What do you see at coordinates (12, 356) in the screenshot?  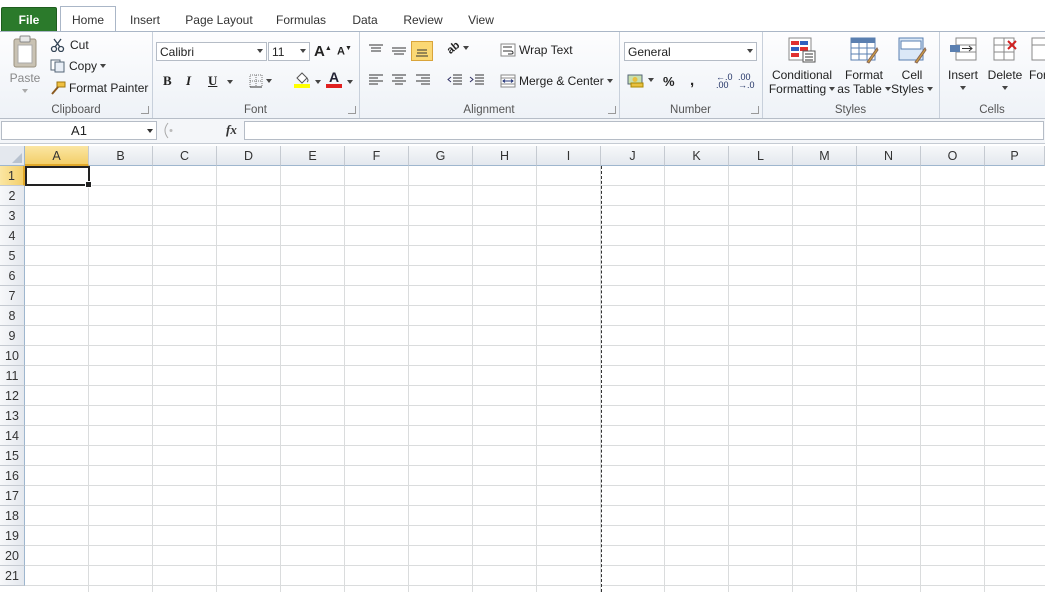 I see `row-header-10: 10` at bounding box center [12, 356].